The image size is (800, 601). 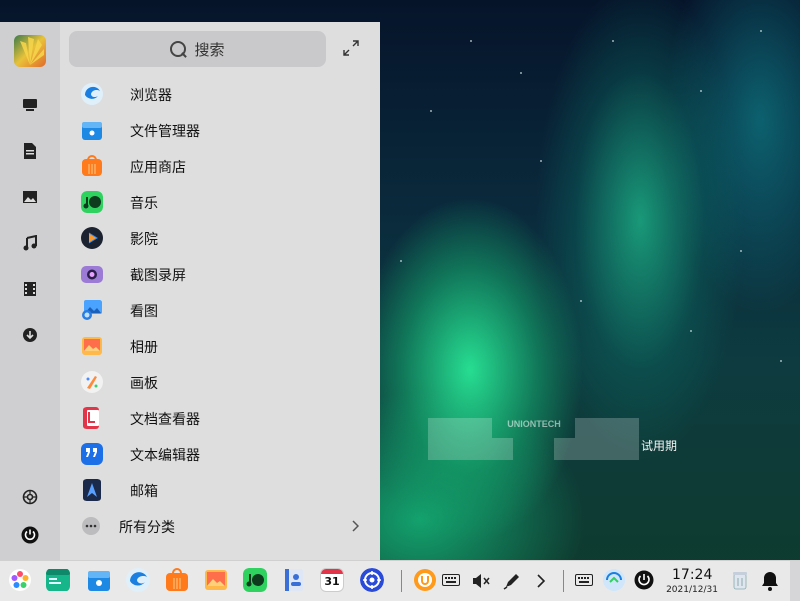 What do you see at coordinates (294, 580) in the screenshot?
I see `contacts-taskbar-icon` at bounding box center [294, 580].